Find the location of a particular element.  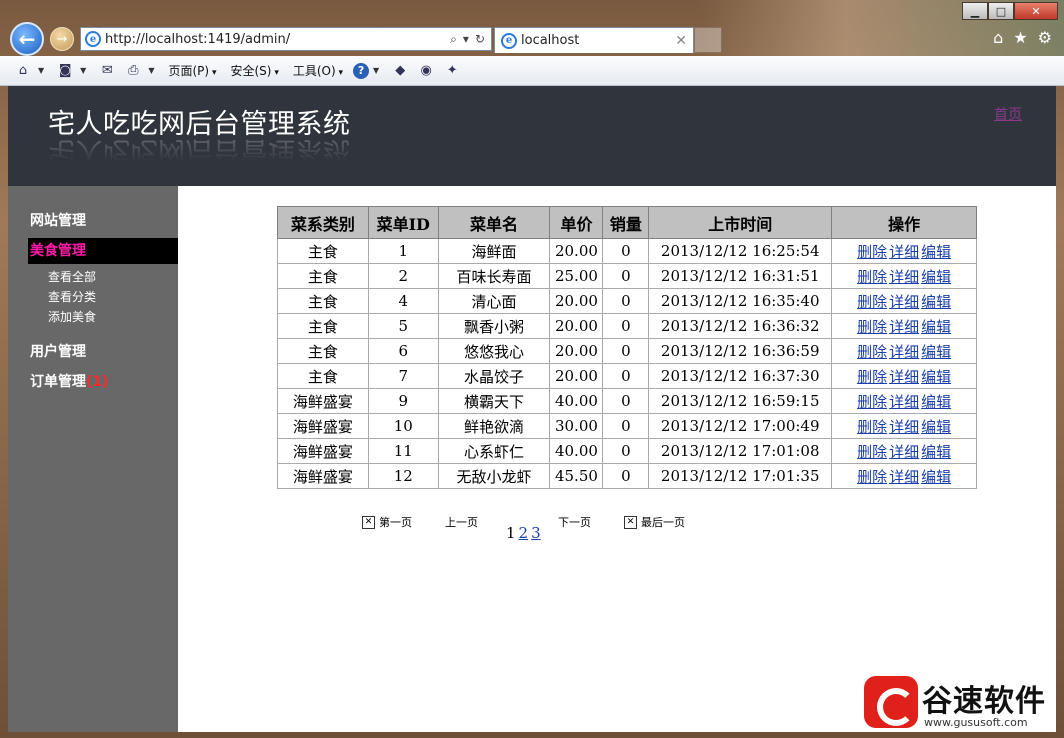

back-arrow-icon: ← is located at coordinates (27, 39).